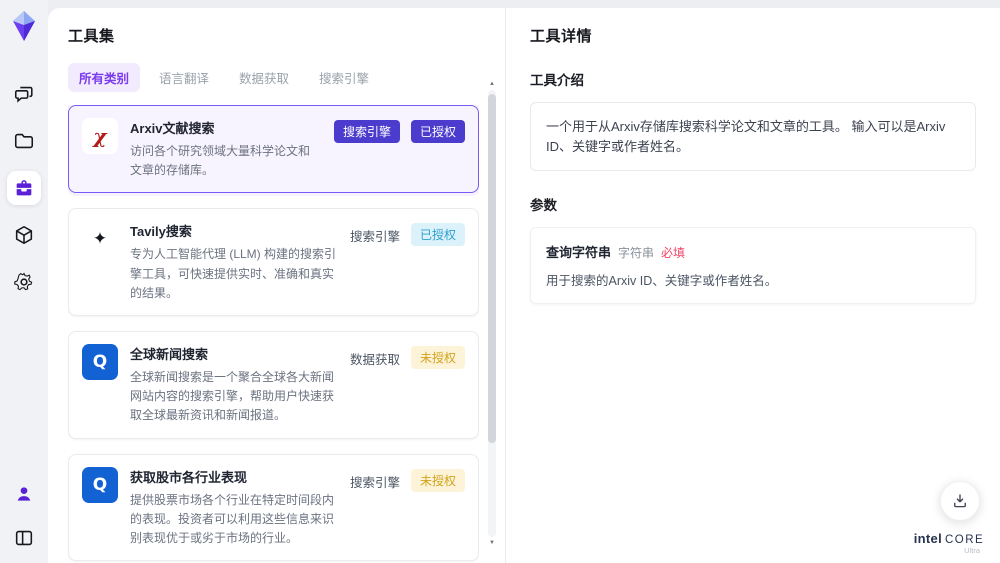 Image resolution: width=1000 pixels, height=563 pixels. Describe the element at coordinates (344, 77) in the screenshot. I see `tab-search-engine: 搜索引擎` at that location.